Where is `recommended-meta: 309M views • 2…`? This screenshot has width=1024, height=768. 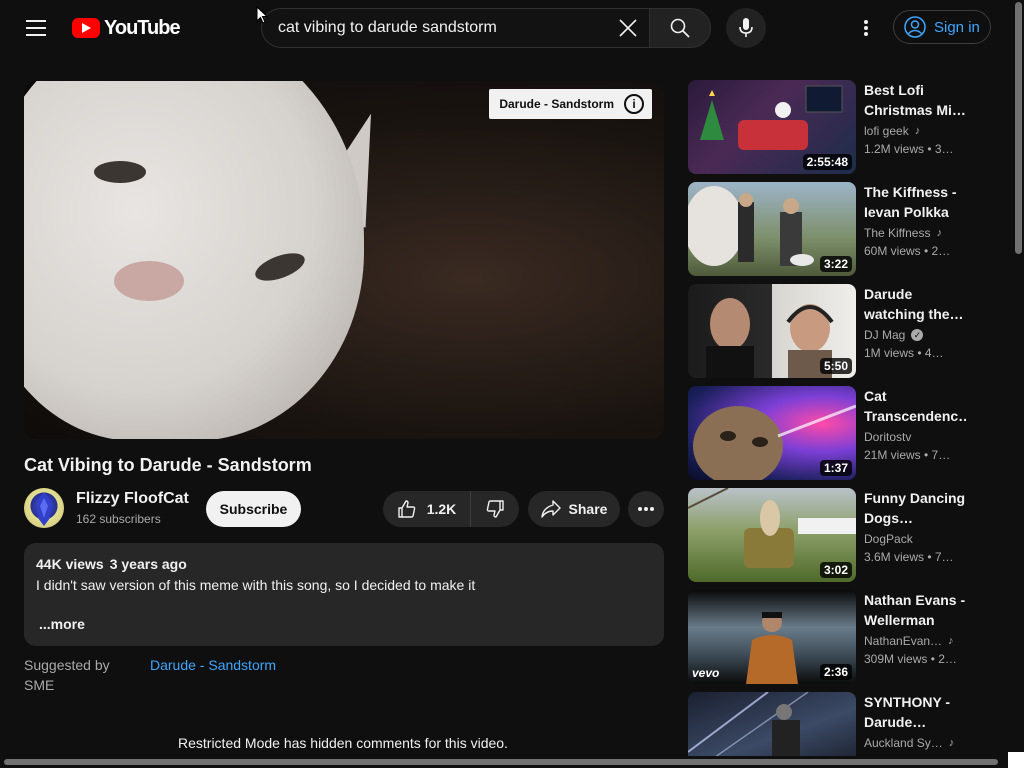
recommended-meta: 309M views • 2… is located at coordinates (910, 659).